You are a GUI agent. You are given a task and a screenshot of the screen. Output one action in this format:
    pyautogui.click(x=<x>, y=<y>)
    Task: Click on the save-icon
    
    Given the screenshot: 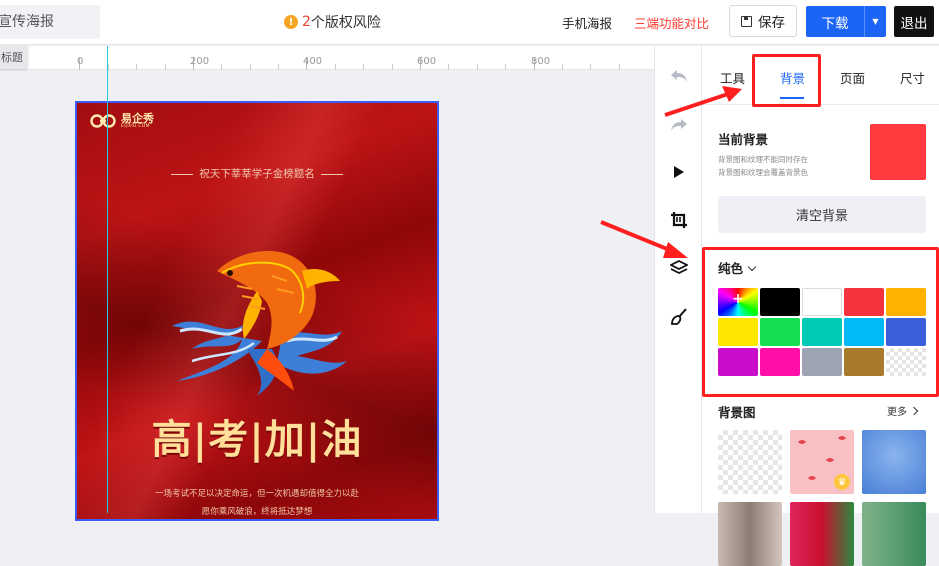 What is the action you would take?
    pyautogui.click(x=746, y=21)
    